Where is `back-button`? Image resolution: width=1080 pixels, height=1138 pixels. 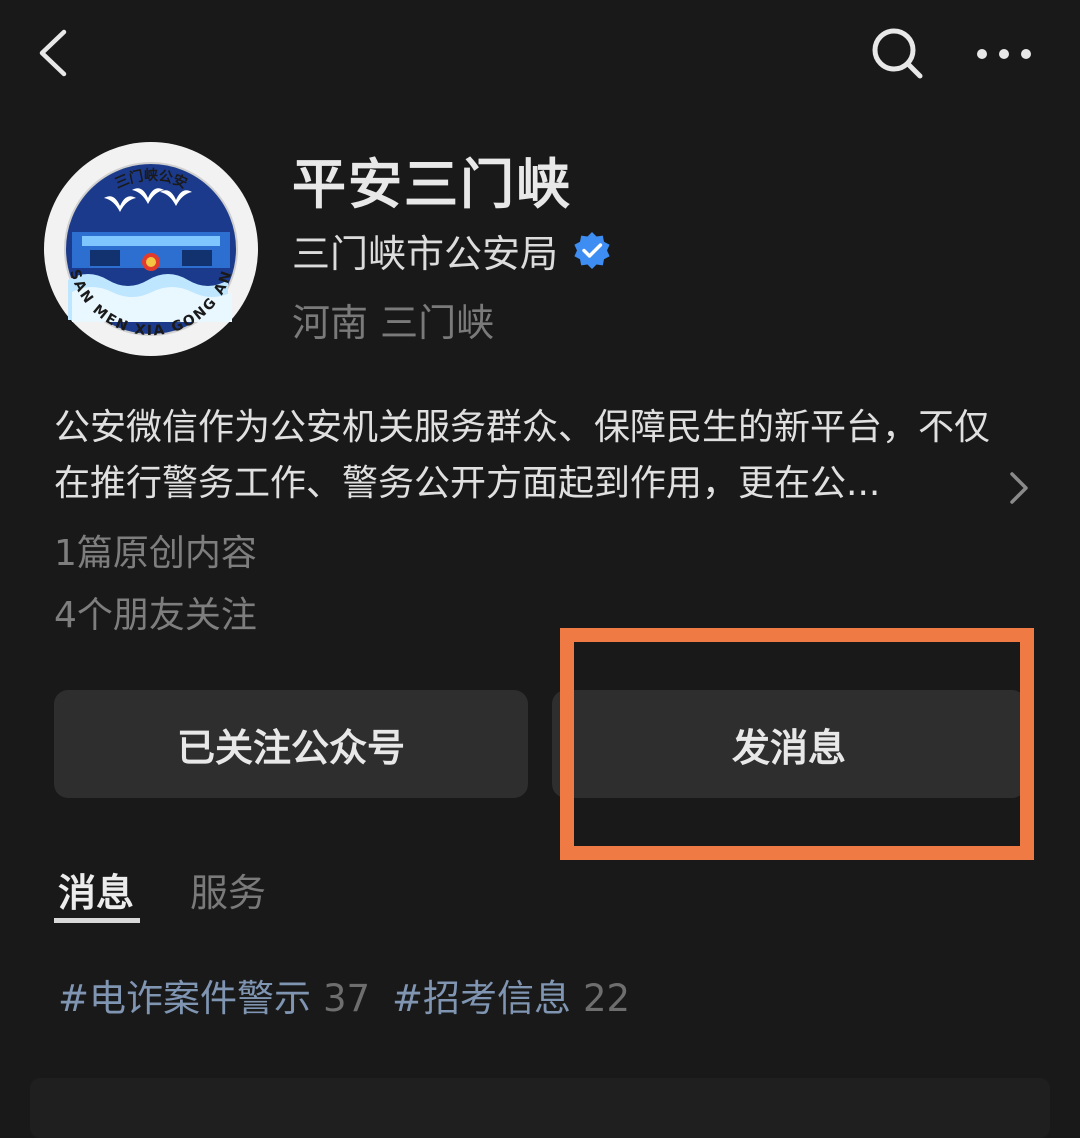 back-button is located at coordinates (54, 53).